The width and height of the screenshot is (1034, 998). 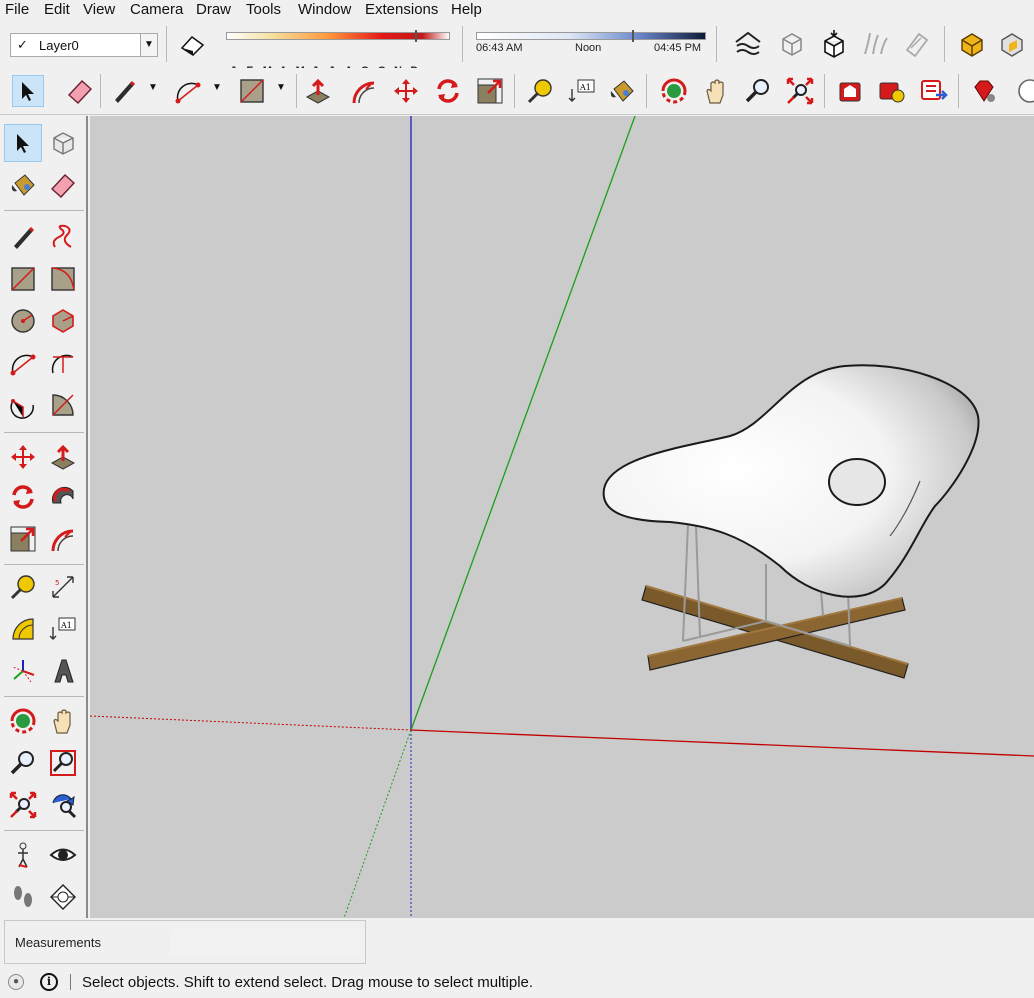 I want to click on dimension-tool-button: 5, so click(x=63, y=587).